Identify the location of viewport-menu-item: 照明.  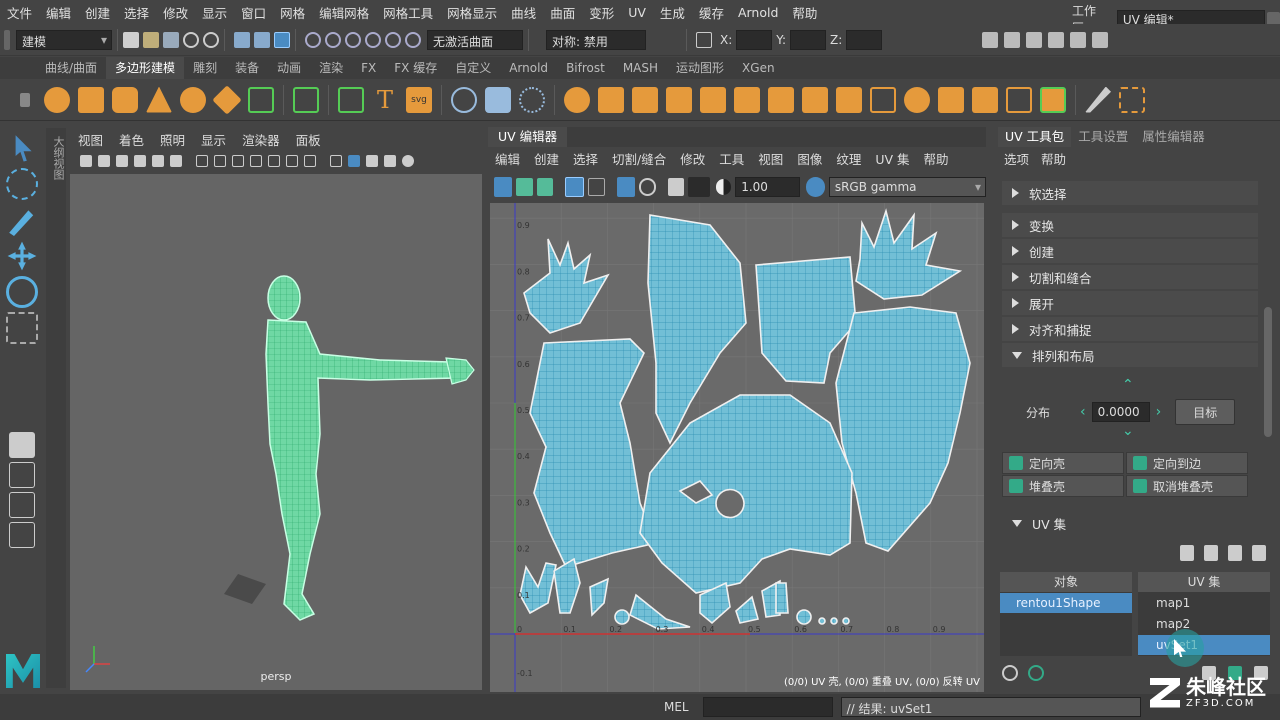
(172, 139).